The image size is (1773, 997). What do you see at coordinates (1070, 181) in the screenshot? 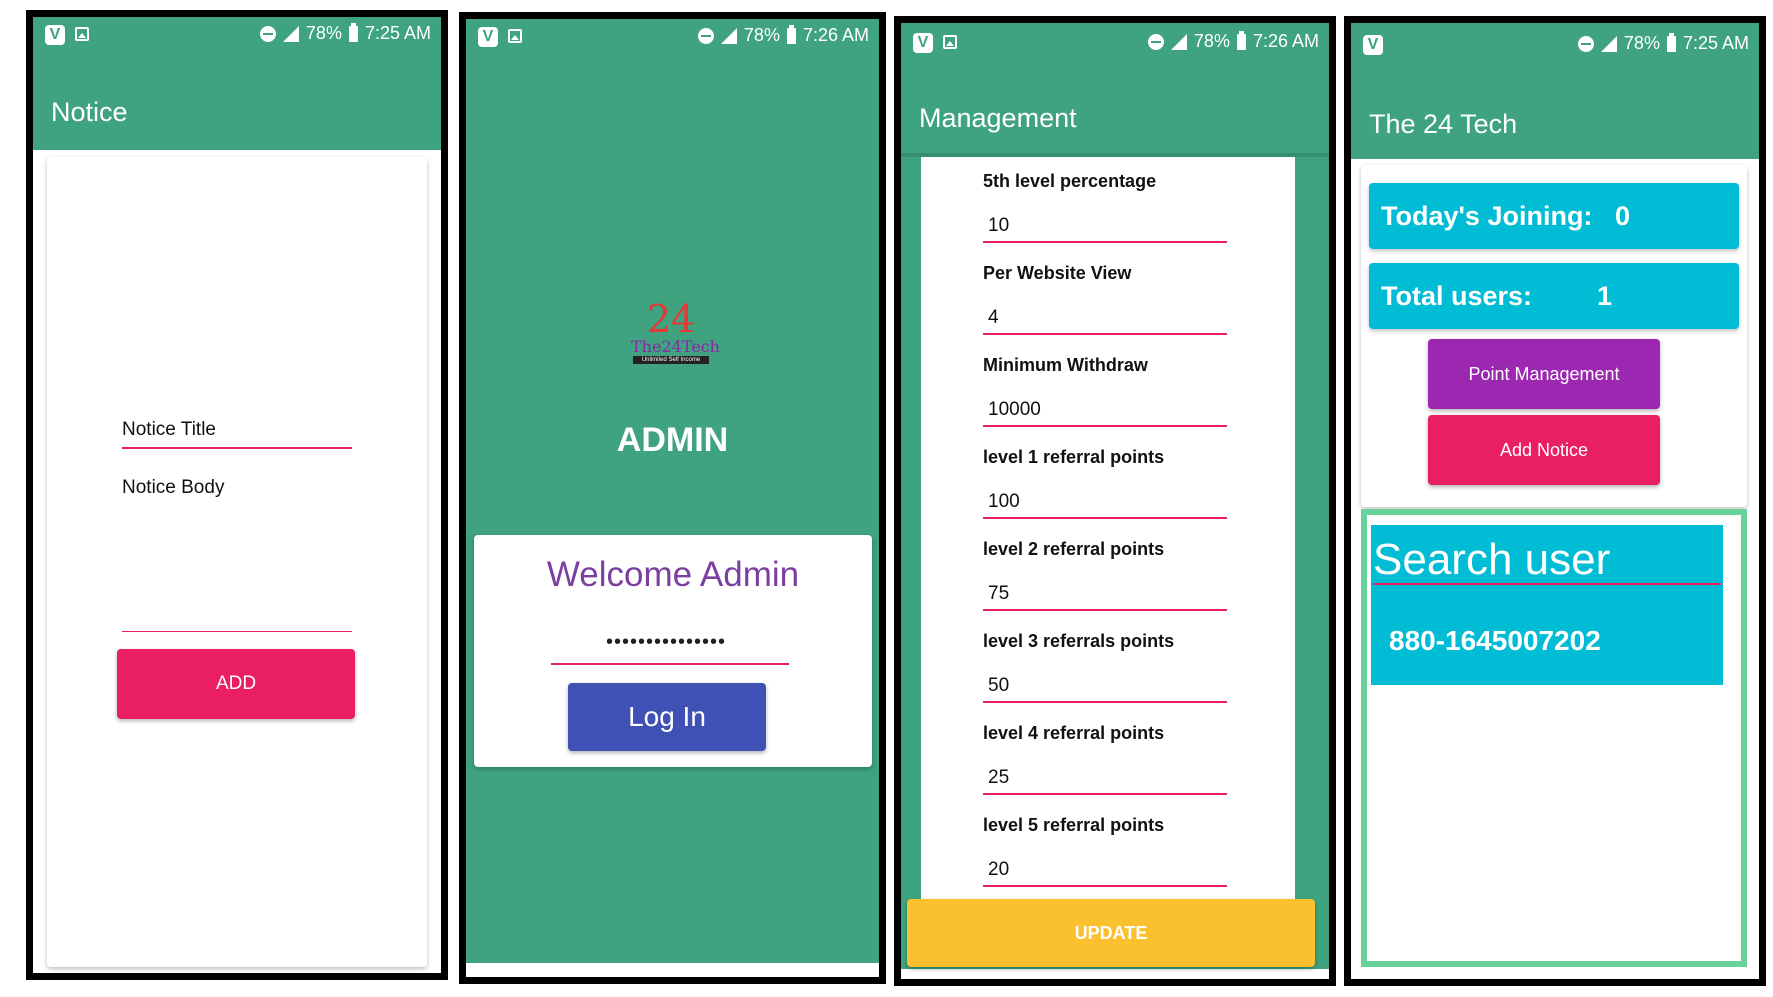
I see `field-label: 5th level percentage` at bounding box center [1070, 181].